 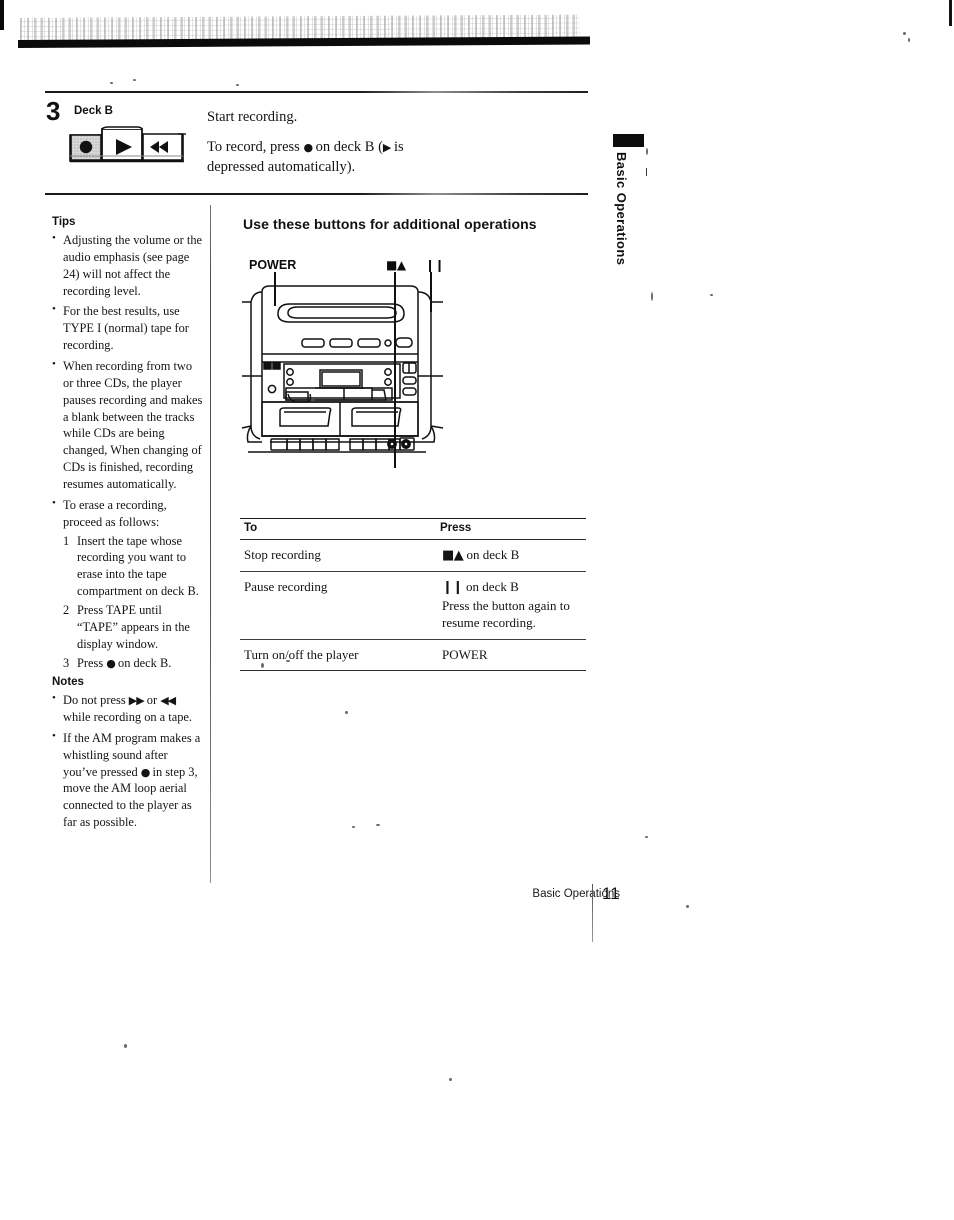 What do you see at coordinates (64, 222) in the screenshot?
I see `tips-heading: Tips` at bounding box center [64, 222].